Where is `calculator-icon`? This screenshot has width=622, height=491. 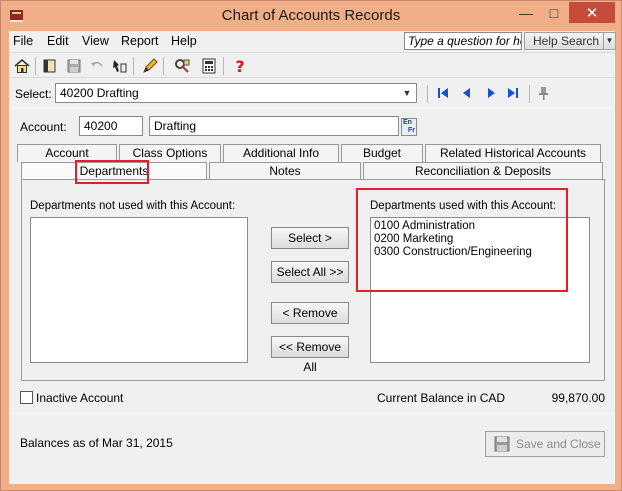
calculator-icon is located at coordinates (209, 66).